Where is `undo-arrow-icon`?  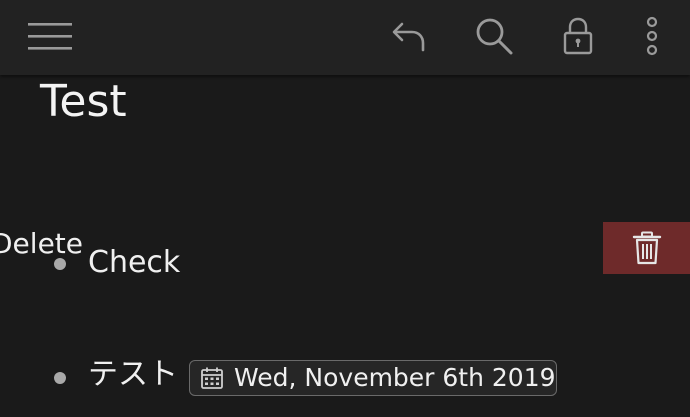
undo-arrow-icon is located at coordinates (408, 37).